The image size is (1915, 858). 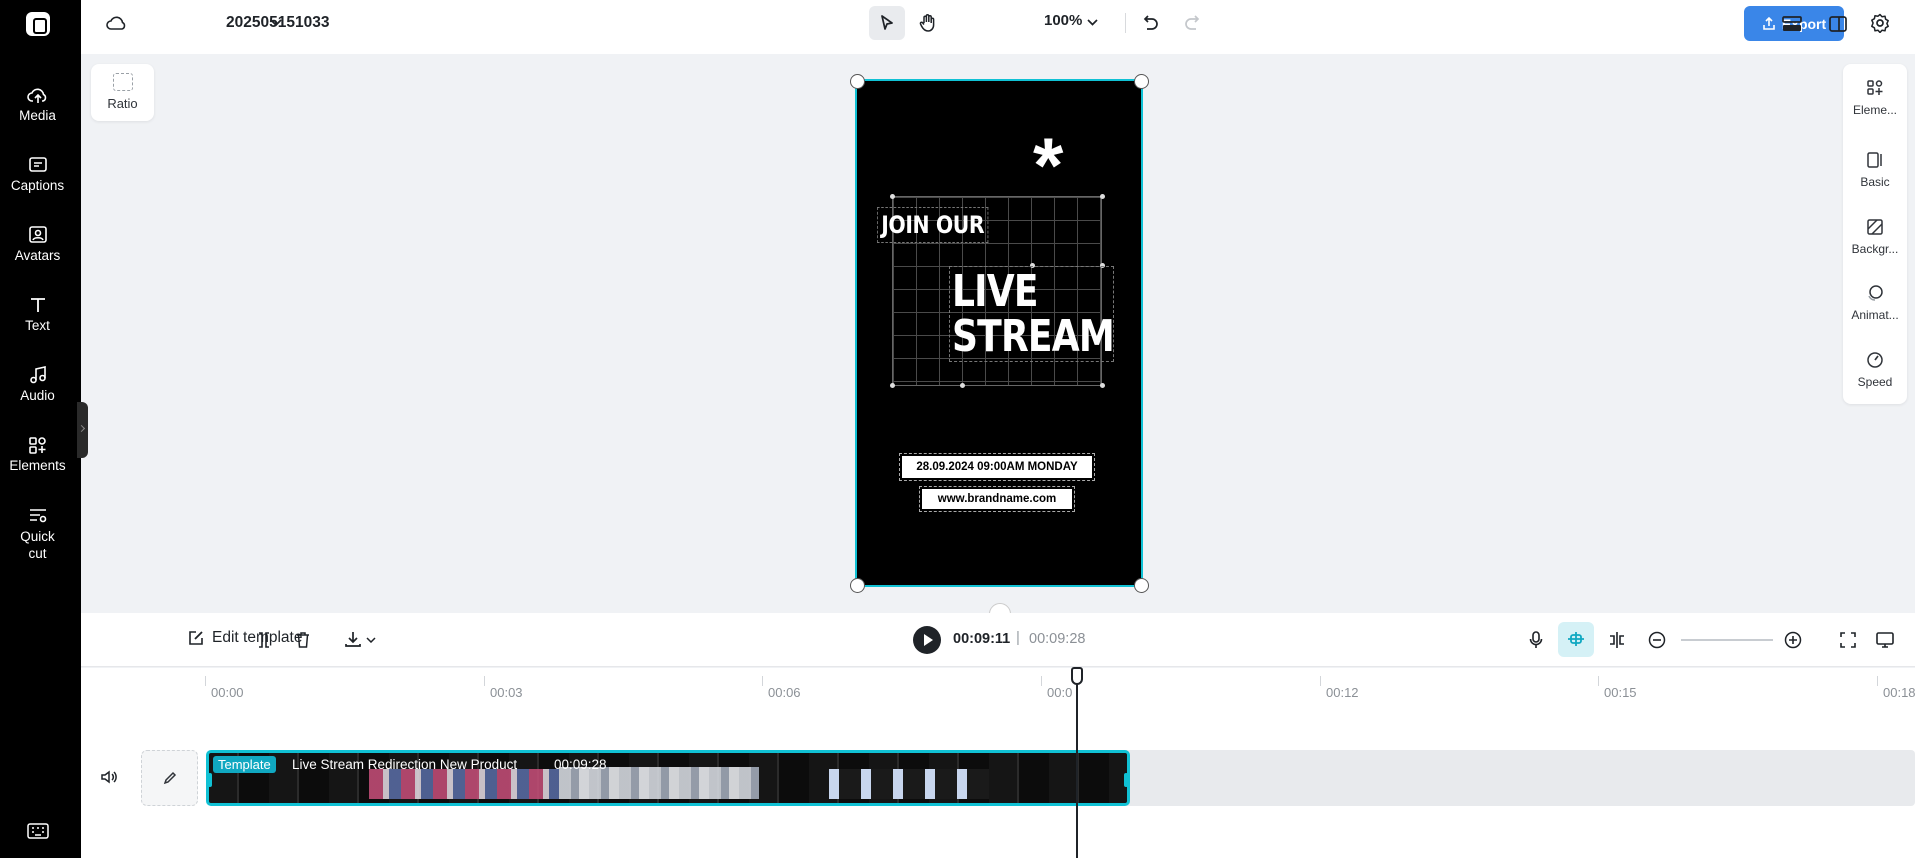 What do you see at coordinates (1536, 640) in the screenshot?
I see `microphone-icon` at bounding box center [1536, 640].